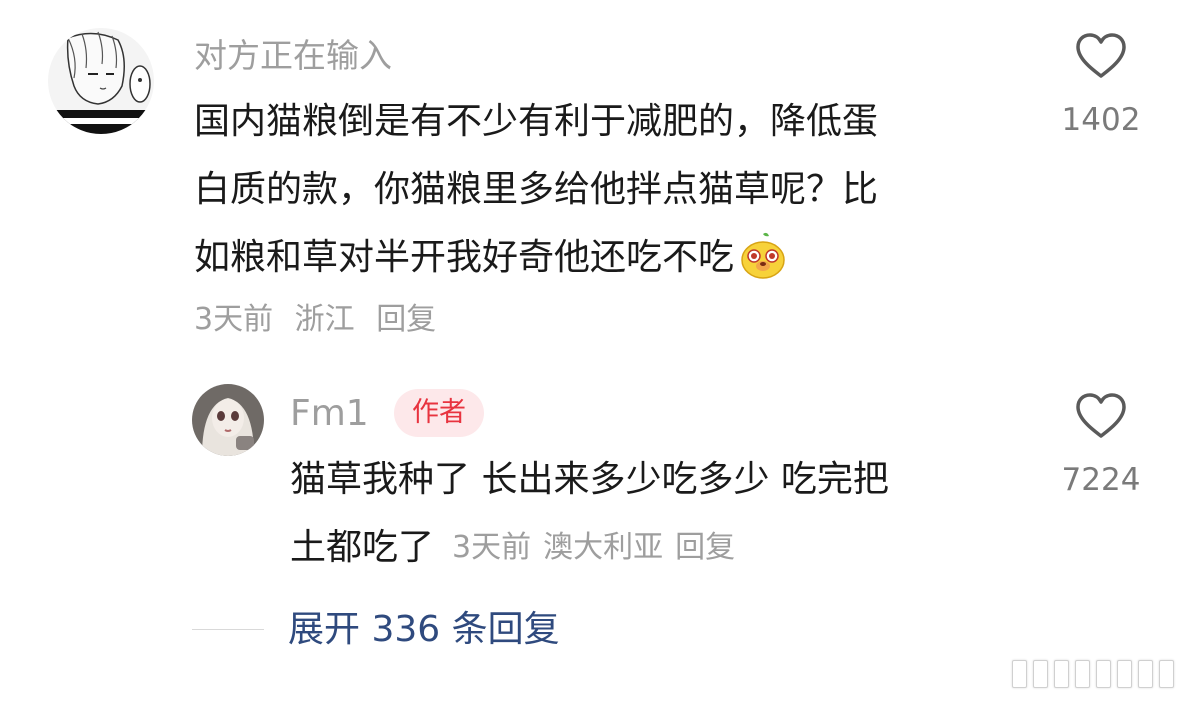  I want to click on comment-text: 猫草我种了 长出来多少吃多少 吃完把 土都吃了 3天前 澳大利亚 回复, so click(589, 514).